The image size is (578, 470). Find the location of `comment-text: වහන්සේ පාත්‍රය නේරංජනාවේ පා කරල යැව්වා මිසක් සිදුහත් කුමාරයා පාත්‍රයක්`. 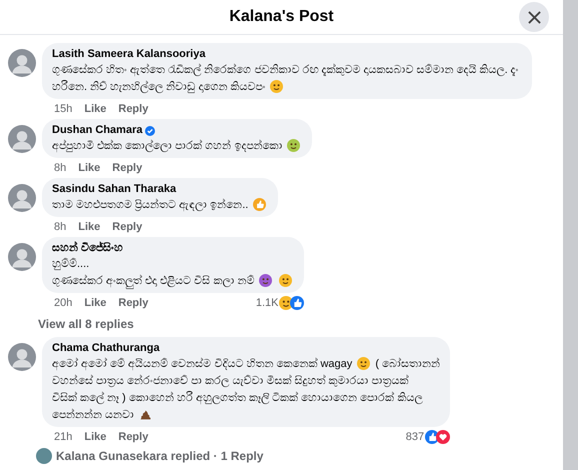

comment-text: වහන්සේ පාත්‍රය නේරංජනාවේ පා කරල යැව්වා මිසක් සිදුහත් කුමාරයා පාත්‍රයක් is located at coordinates (230, 381).